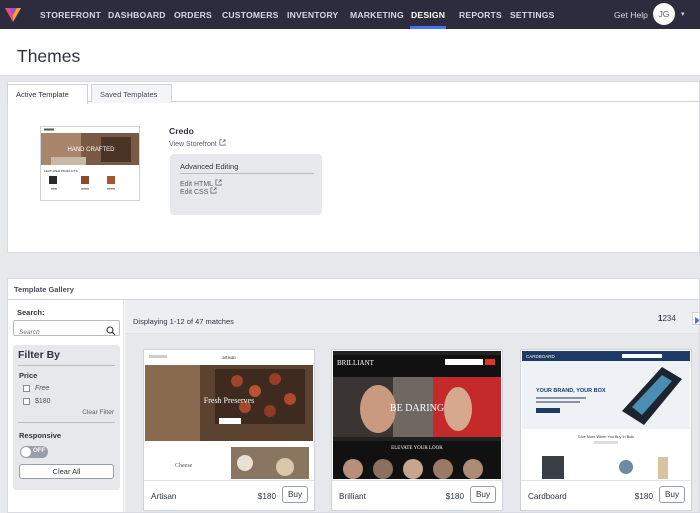 The height and width of the screenshot is (513, 700). I want to click on card-footer: Artisan $180 Buy, so click(229, 495).